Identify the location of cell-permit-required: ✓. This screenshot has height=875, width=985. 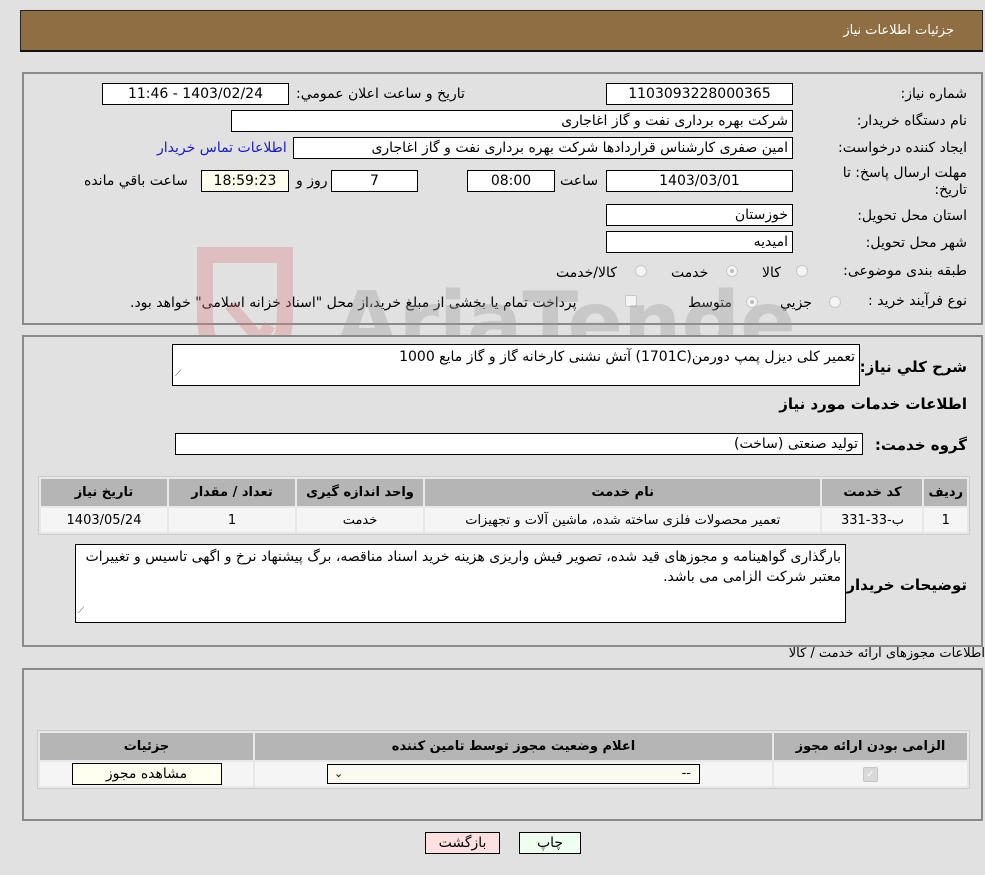
(870, 774).